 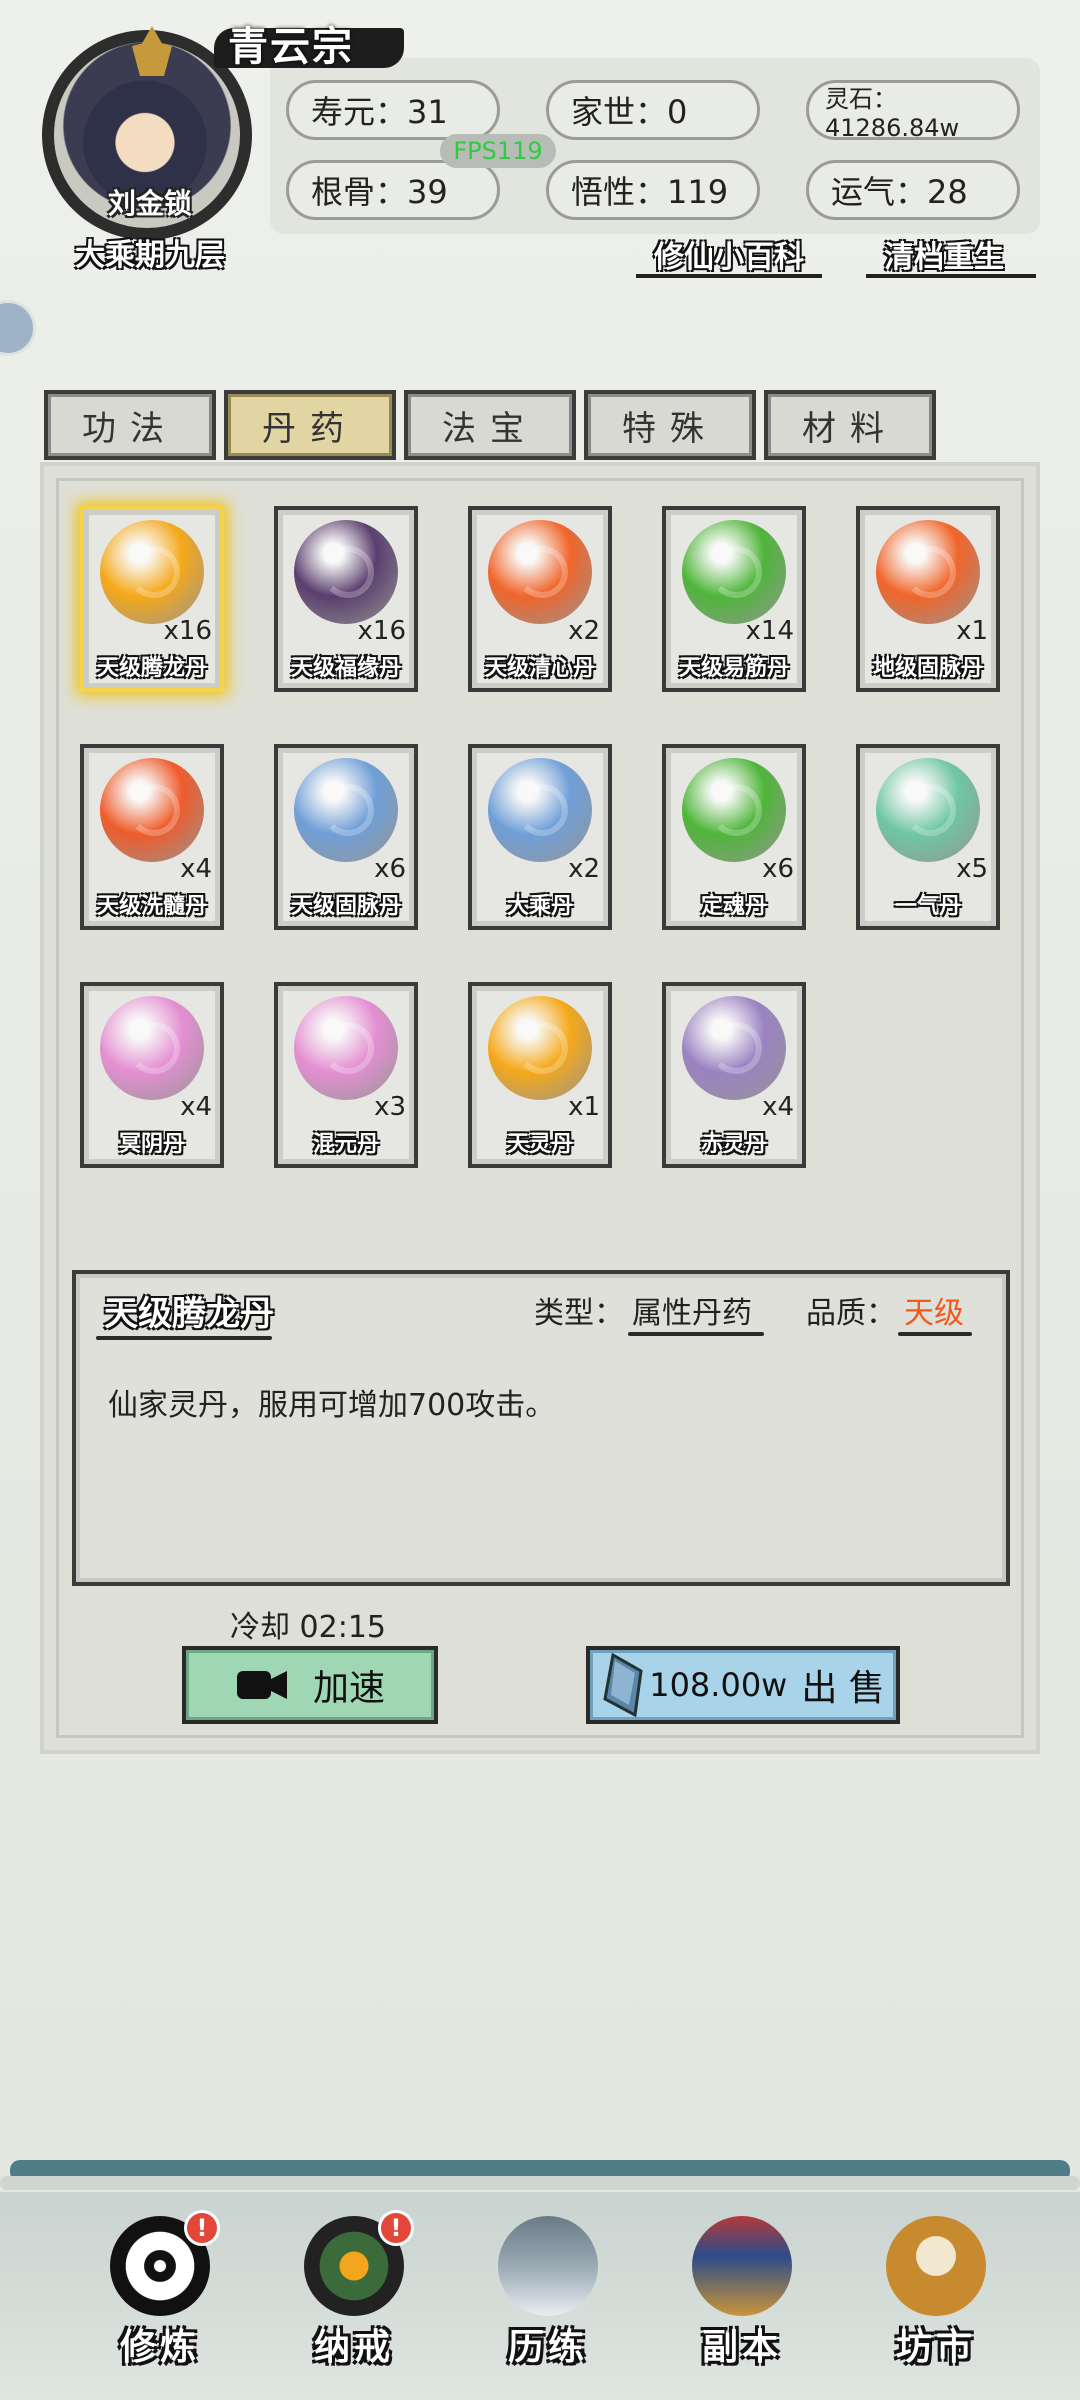 What do you see at coordinates (184, 1338) in the screenshot?
I see `title-underline` at bounding box center [184, 1338].